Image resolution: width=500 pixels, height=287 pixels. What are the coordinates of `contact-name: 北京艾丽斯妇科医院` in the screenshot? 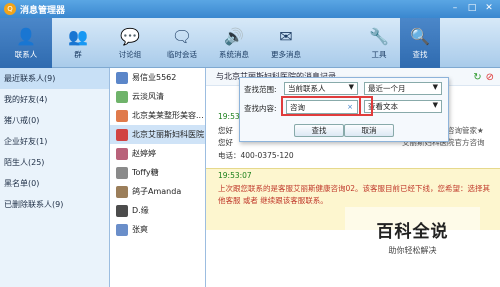 It's located at (168, 134).